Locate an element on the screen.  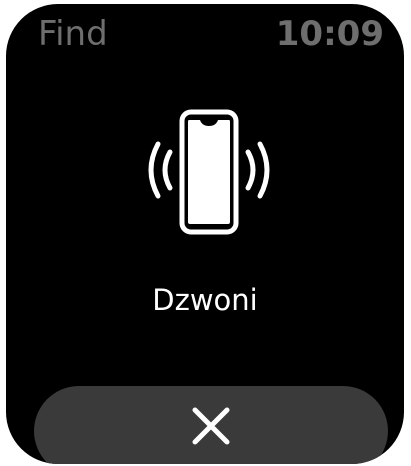
ringing-status-label: Dzwoni is located at coordinates (205, 300).